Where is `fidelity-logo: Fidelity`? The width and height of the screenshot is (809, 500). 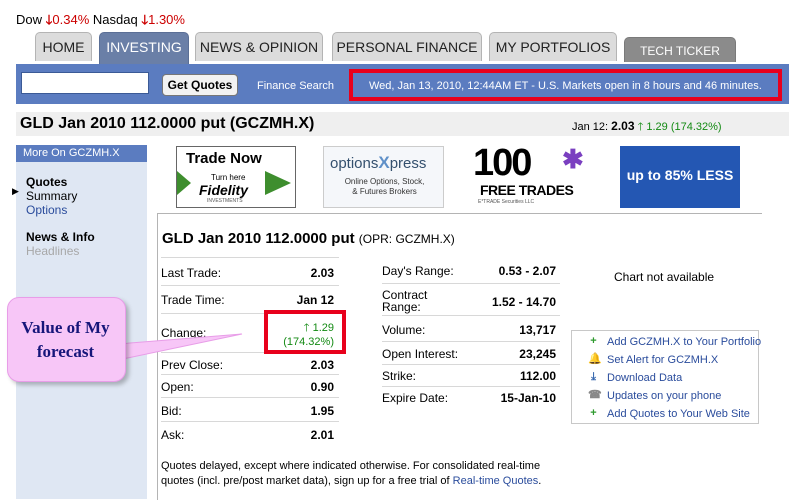
fidelity-logo: Fidelity is located at coordinates (224, 190).